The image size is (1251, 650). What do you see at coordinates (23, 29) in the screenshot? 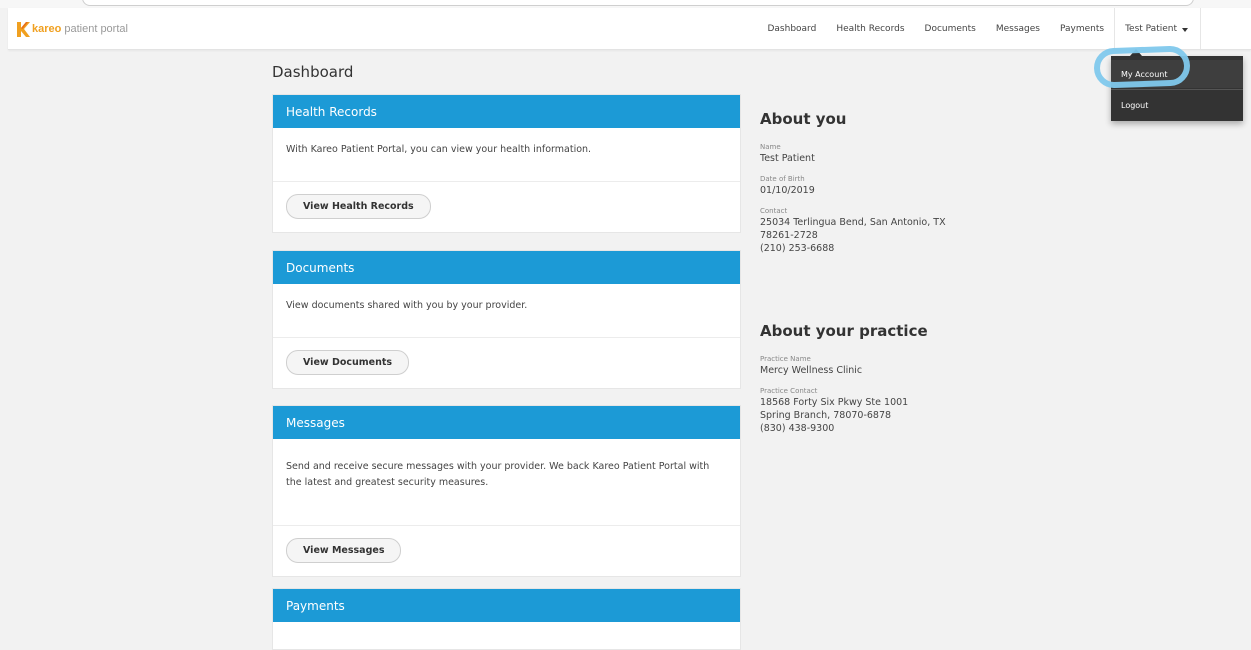
I see `kareo-k-icon` at bounding box center [23, 29].